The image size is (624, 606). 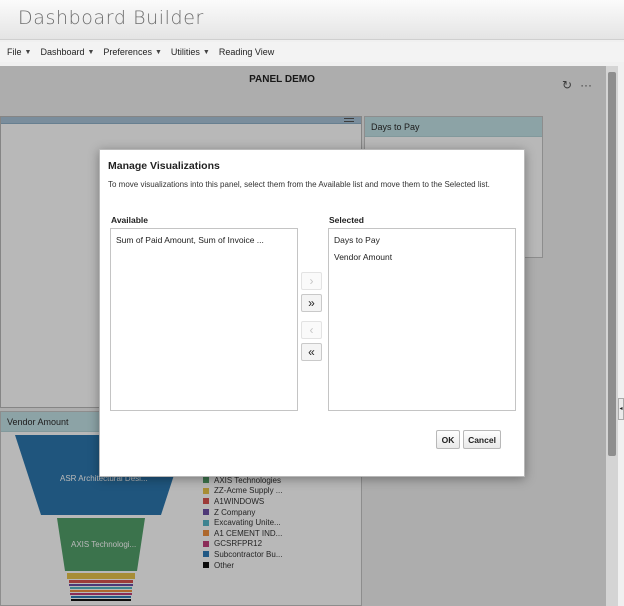 What do you see at coordinates (448, 439) in the screenshot?
I see `ok-button: OK` at bounding box center [448, 439].